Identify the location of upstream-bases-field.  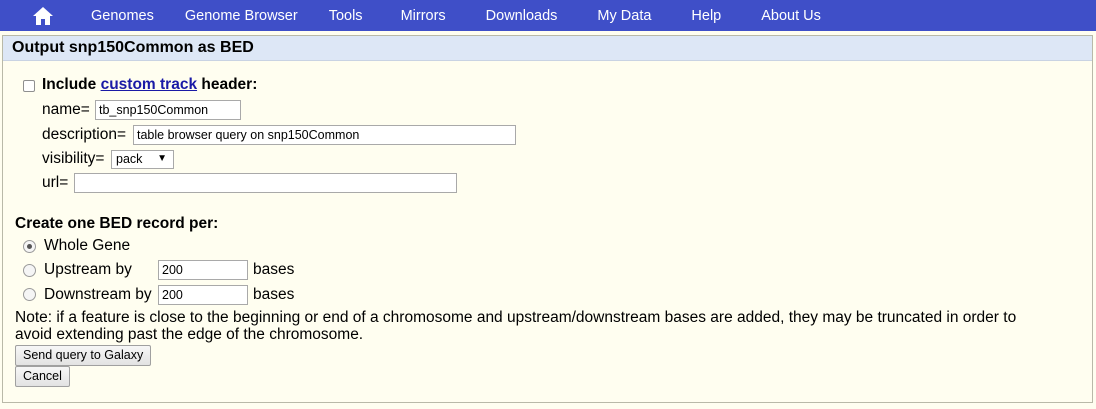
(203, 270).